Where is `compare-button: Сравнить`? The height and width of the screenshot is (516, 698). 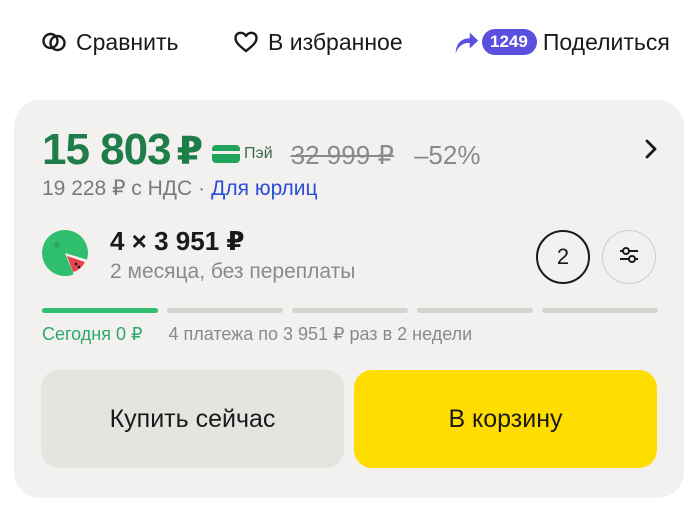 compare-button: Сравнить is located at coordinates (109, 42).